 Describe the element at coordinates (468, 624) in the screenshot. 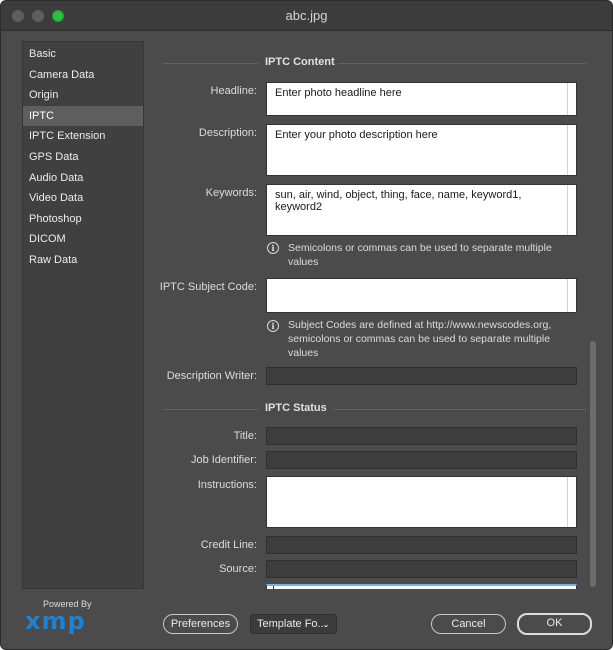

I see `cancel-button: Cancel` at that location.